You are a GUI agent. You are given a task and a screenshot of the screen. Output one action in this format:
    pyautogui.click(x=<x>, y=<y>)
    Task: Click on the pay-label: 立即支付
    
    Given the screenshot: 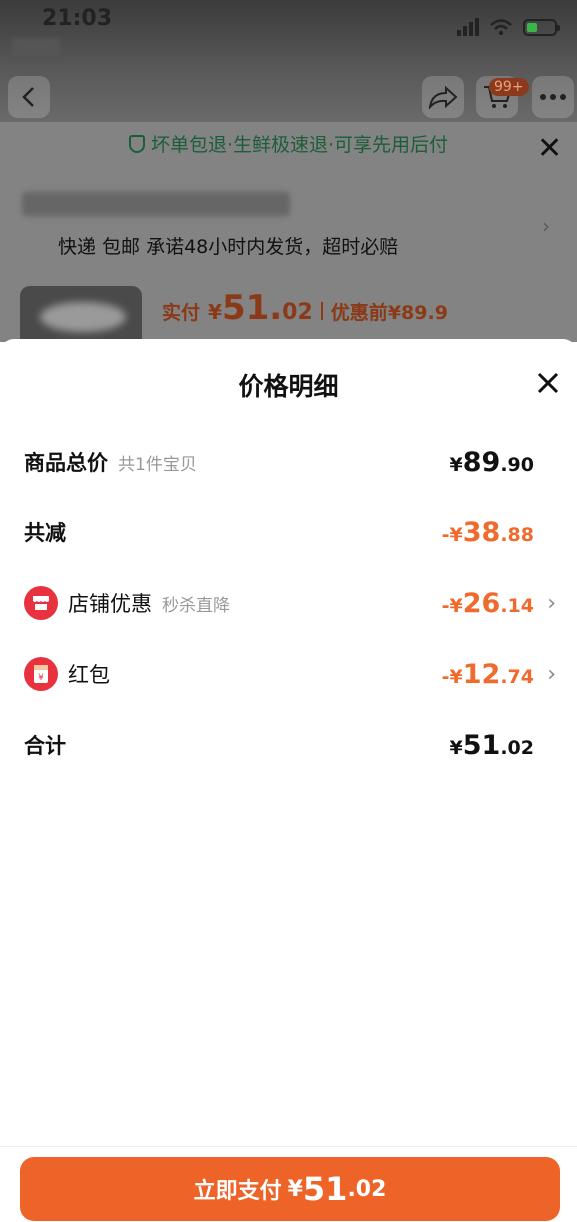 What is the action you would take?
    pyautogui.click(x=237, y=1191)
    